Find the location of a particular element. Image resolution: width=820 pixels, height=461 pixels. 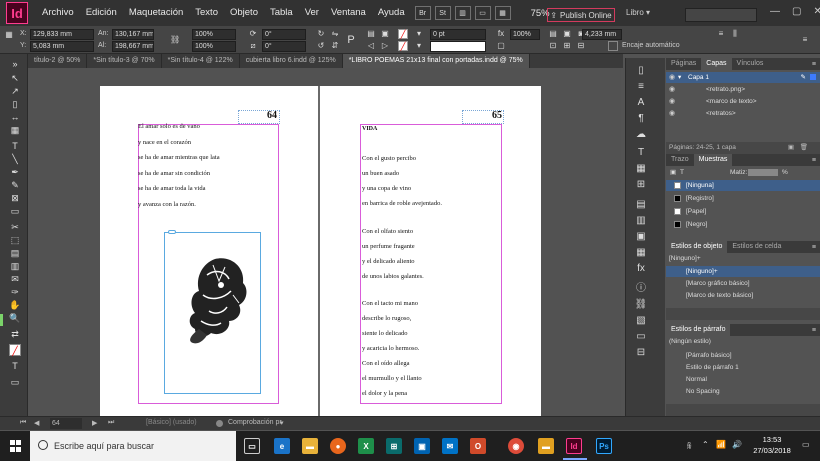

panel-tab: Estilos de celda is located at coordinates (756, 247).